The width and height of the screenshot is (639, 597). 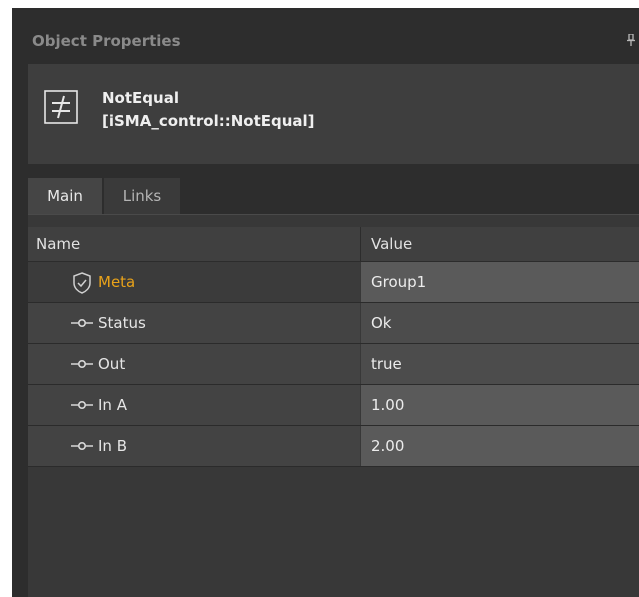 I want to click on name-cell: In A, so click(x=194, y=405).